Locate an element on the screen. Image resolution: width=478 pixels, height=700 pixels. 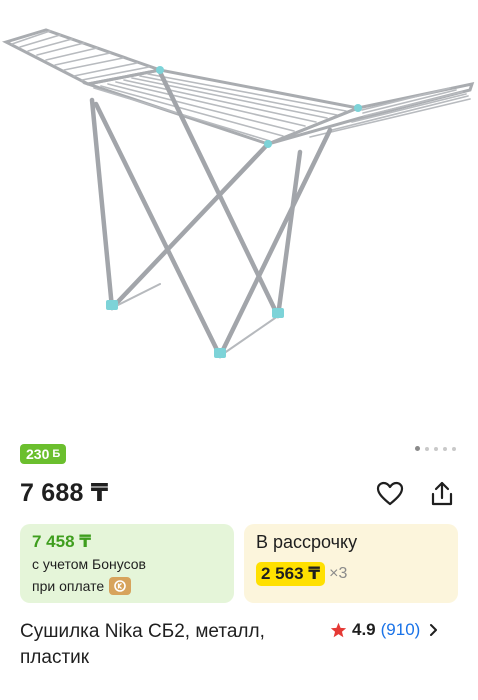
bonus-price: 7 458 ₸ is located at coordinates (62, 541).